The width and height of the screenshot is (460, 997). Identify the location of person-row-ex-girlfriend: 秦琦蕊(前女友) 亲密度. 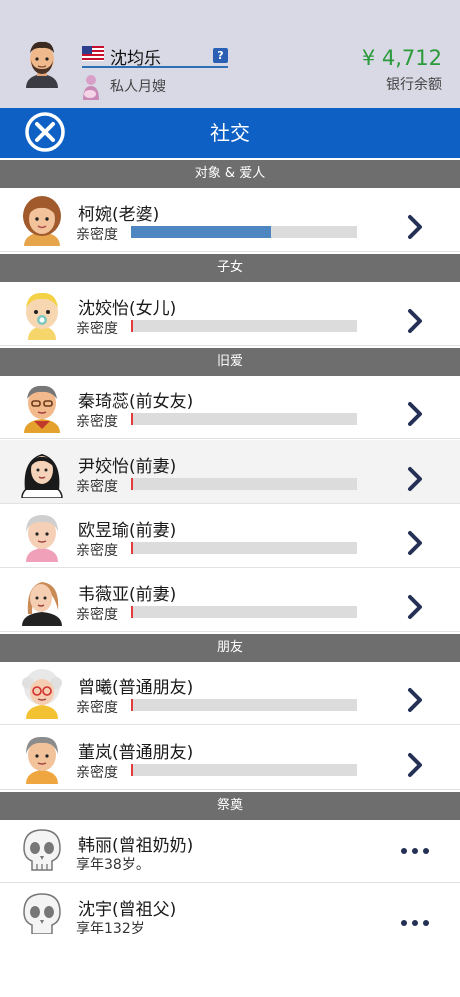
(230, 407).